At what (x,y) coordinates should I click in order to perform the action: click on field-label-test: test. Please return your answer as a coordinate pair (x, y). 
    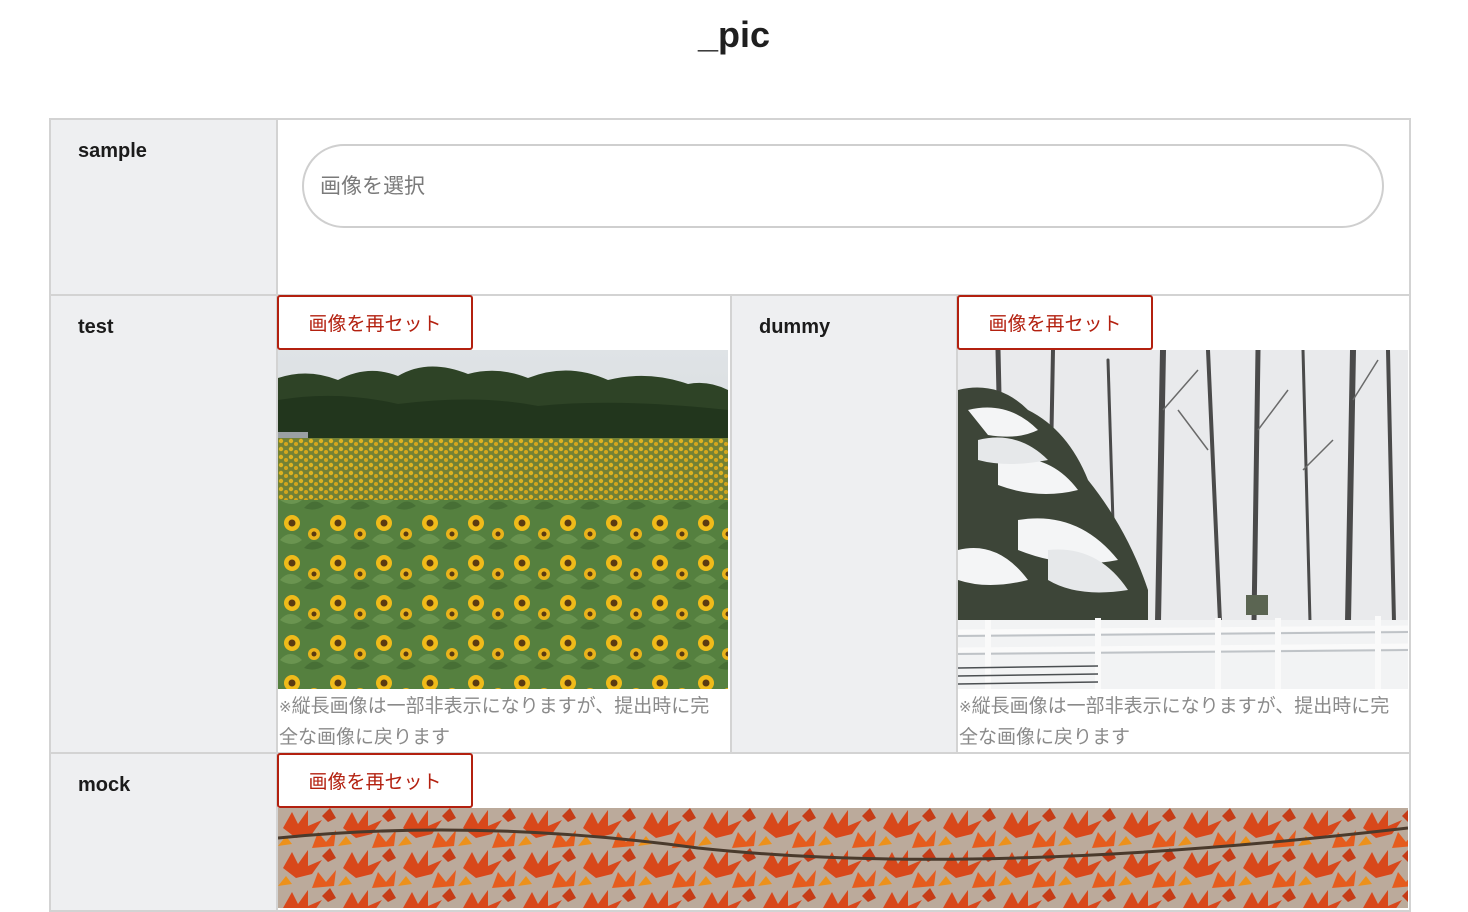
    Looking at the image, I should click on (96, 327).